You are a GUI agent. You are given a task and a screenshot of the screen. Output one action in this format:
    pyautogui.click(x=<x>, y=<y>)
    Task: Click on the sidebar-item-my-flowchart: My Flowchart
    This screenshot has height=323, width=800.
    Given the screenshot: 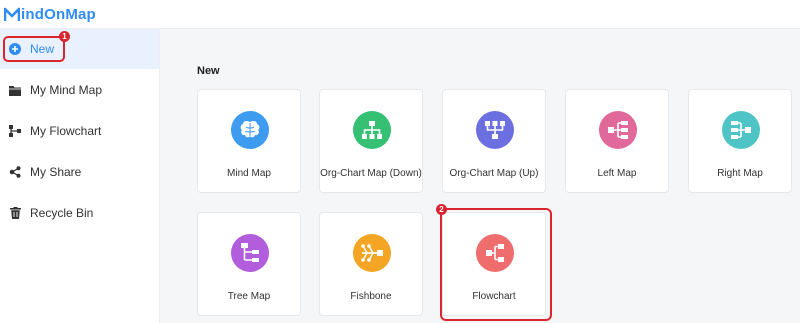 What is the action you would take?
    pyautogui.click(x=79, y=131)
    